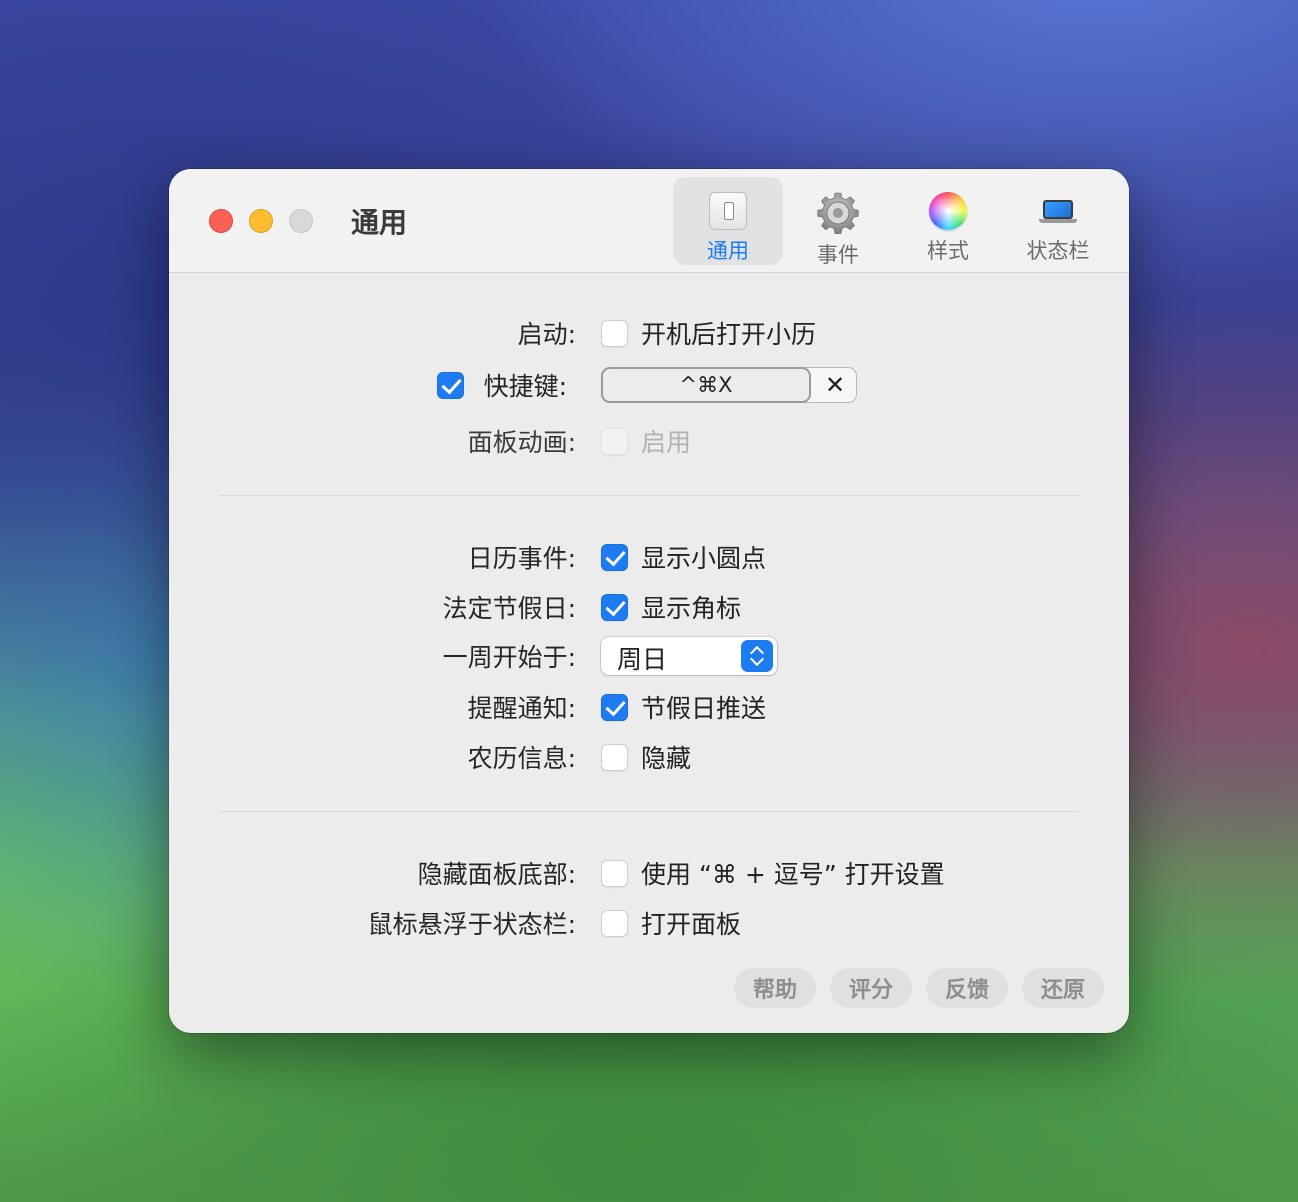  I want to click on calendar-events-label: 日历事件:, so click(521, 558).